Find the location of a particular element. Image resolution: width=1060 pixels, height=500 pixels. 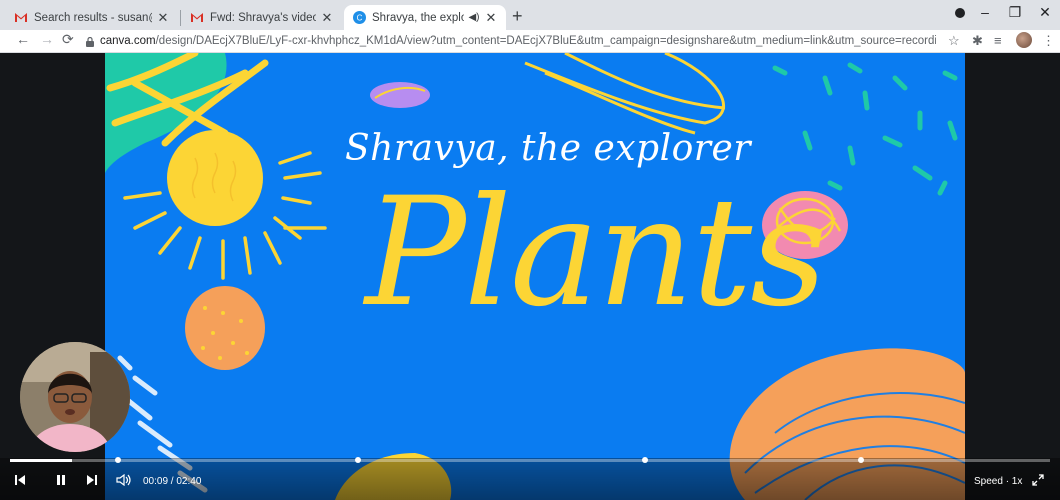

slide-subtitle: Shravya, the explorer is located at coordinates (548, 148).